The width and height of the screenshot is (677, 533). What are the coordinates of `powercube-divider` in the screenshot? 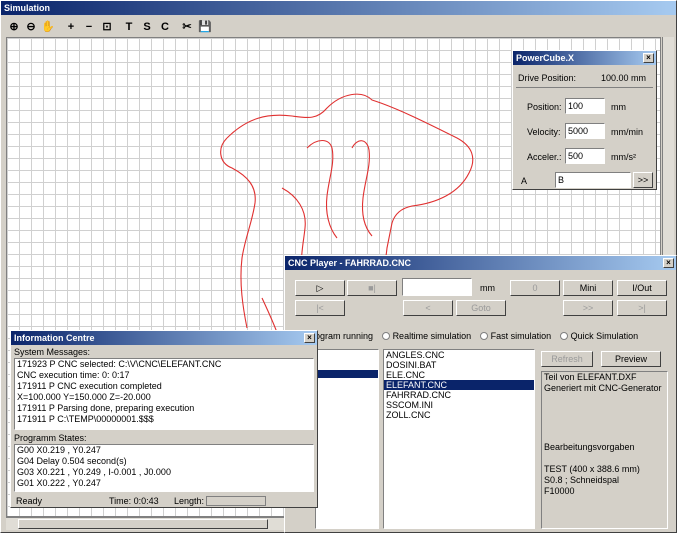 It's located at (584, 87).